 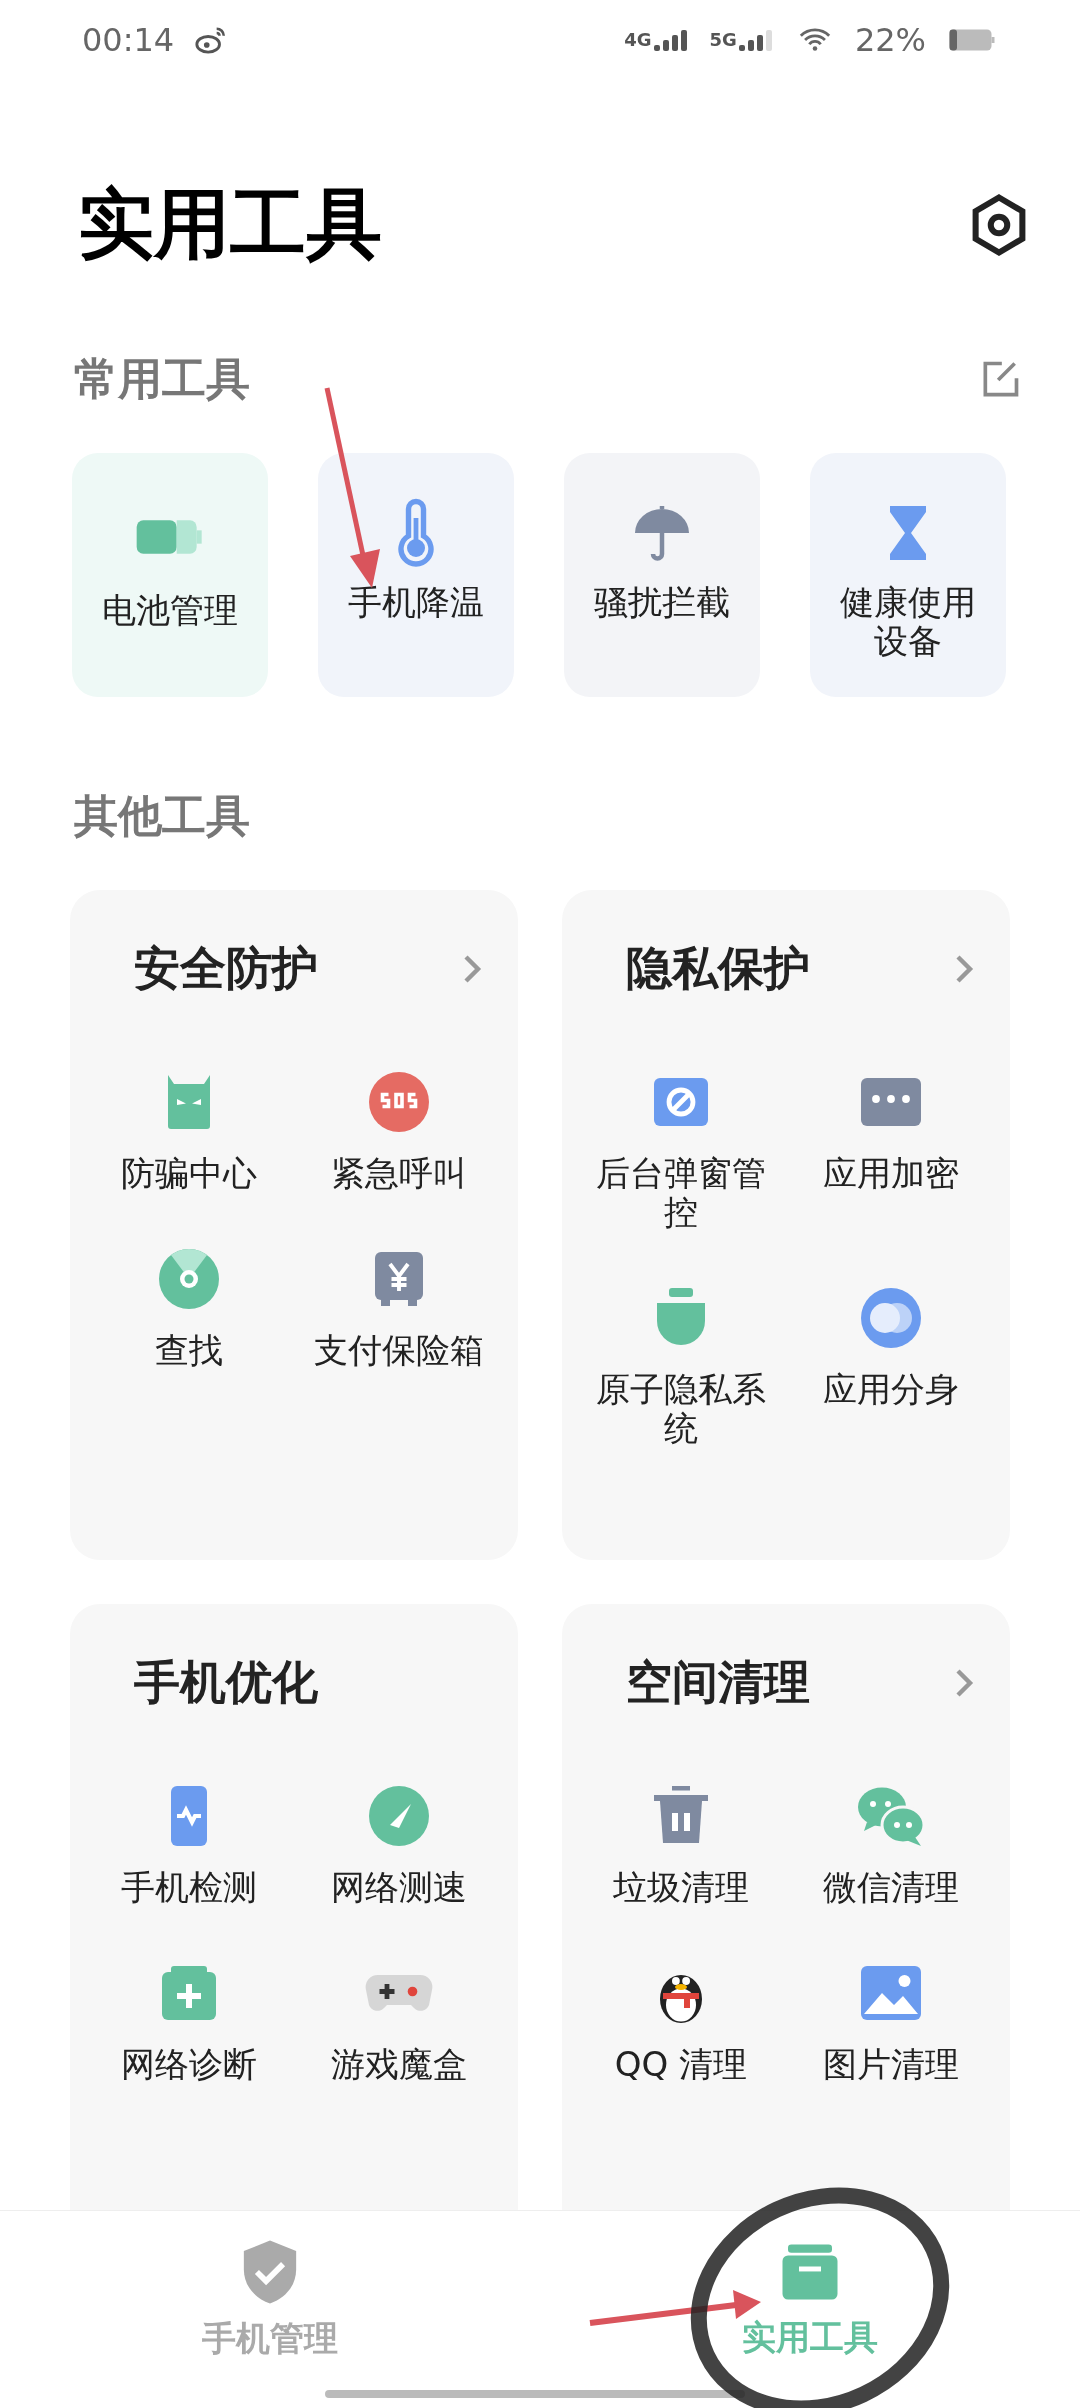 I want to click on tool-item: QQ 清理, so click(x=681, y=2065).